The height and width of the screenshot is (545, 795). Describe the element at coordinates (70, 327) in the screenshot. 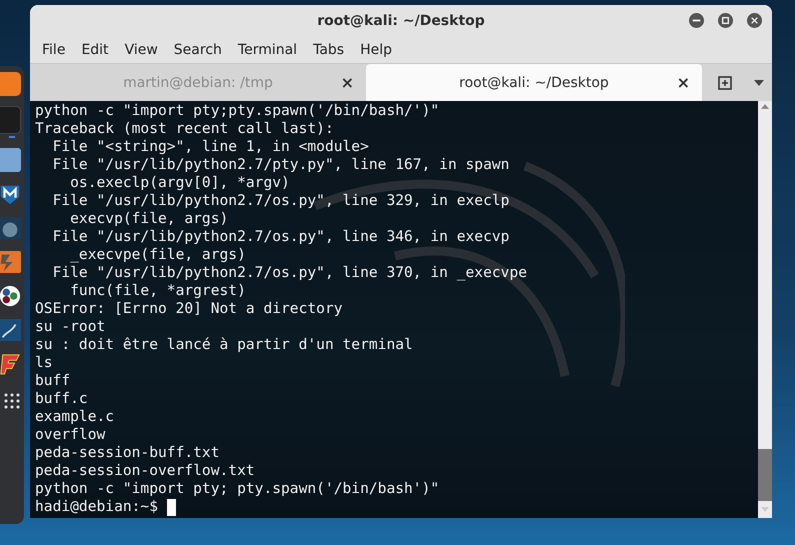

I see `terminal-line: su -root` at that location.